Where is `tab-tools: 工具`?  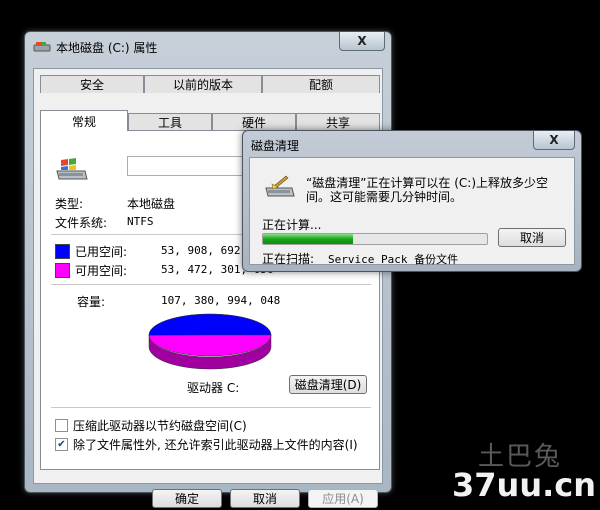 tab-tools: 工具 is located at coordinates (170, 122).